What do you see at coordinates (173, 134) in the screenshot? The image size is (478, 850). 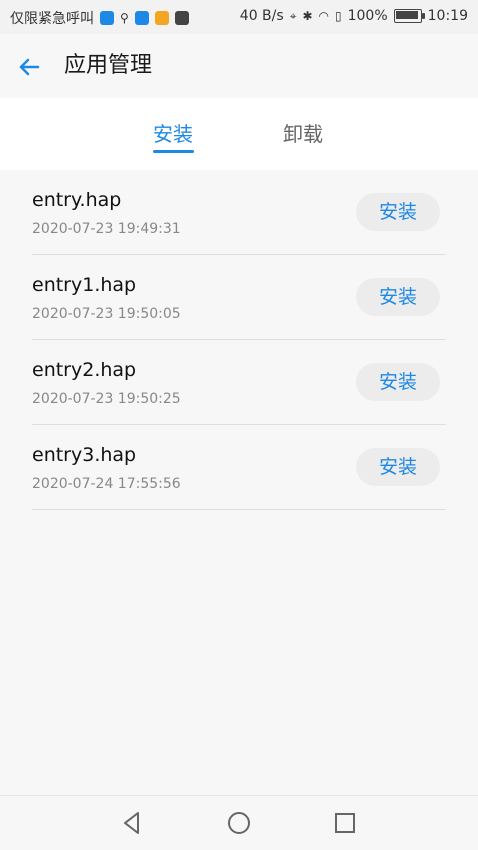 I see `tab-install: 安装` at bounding box center [173, 134].